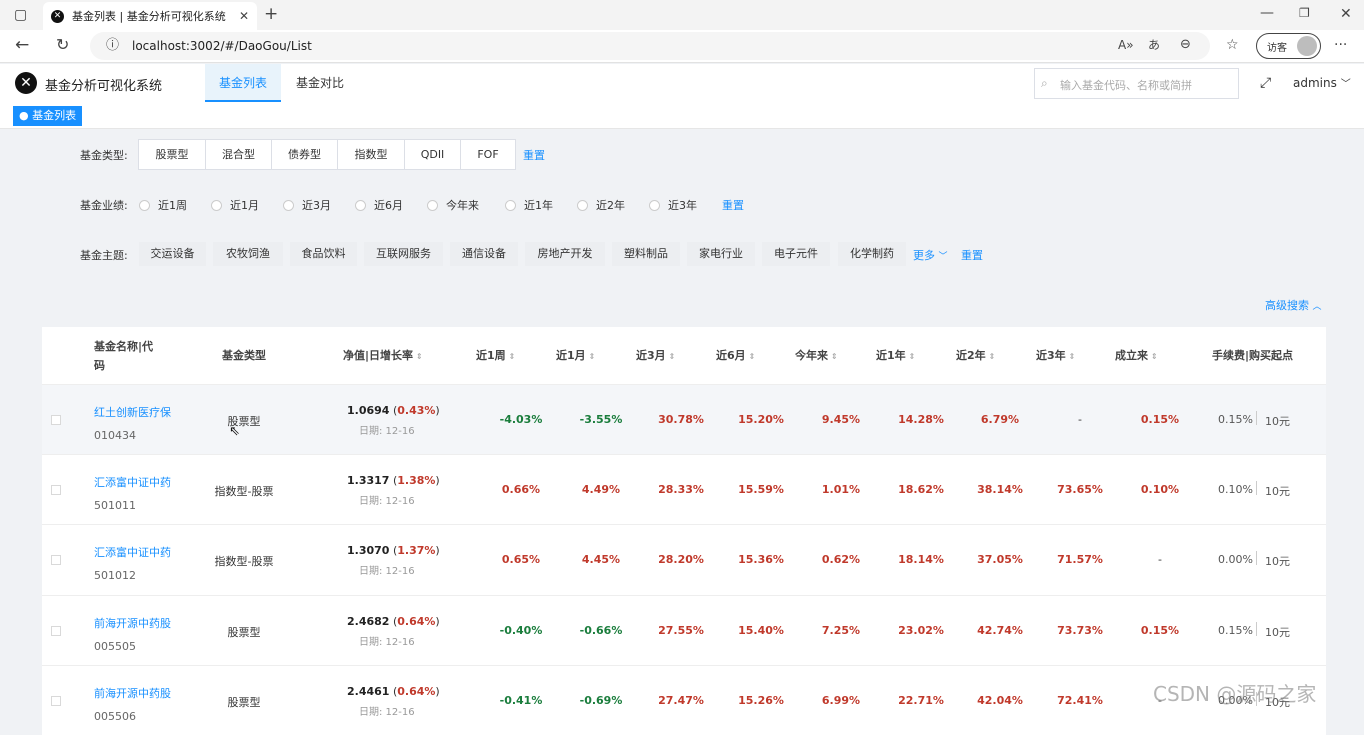  I want to click on user-menu: admins ﹀, so click(1322, 82).